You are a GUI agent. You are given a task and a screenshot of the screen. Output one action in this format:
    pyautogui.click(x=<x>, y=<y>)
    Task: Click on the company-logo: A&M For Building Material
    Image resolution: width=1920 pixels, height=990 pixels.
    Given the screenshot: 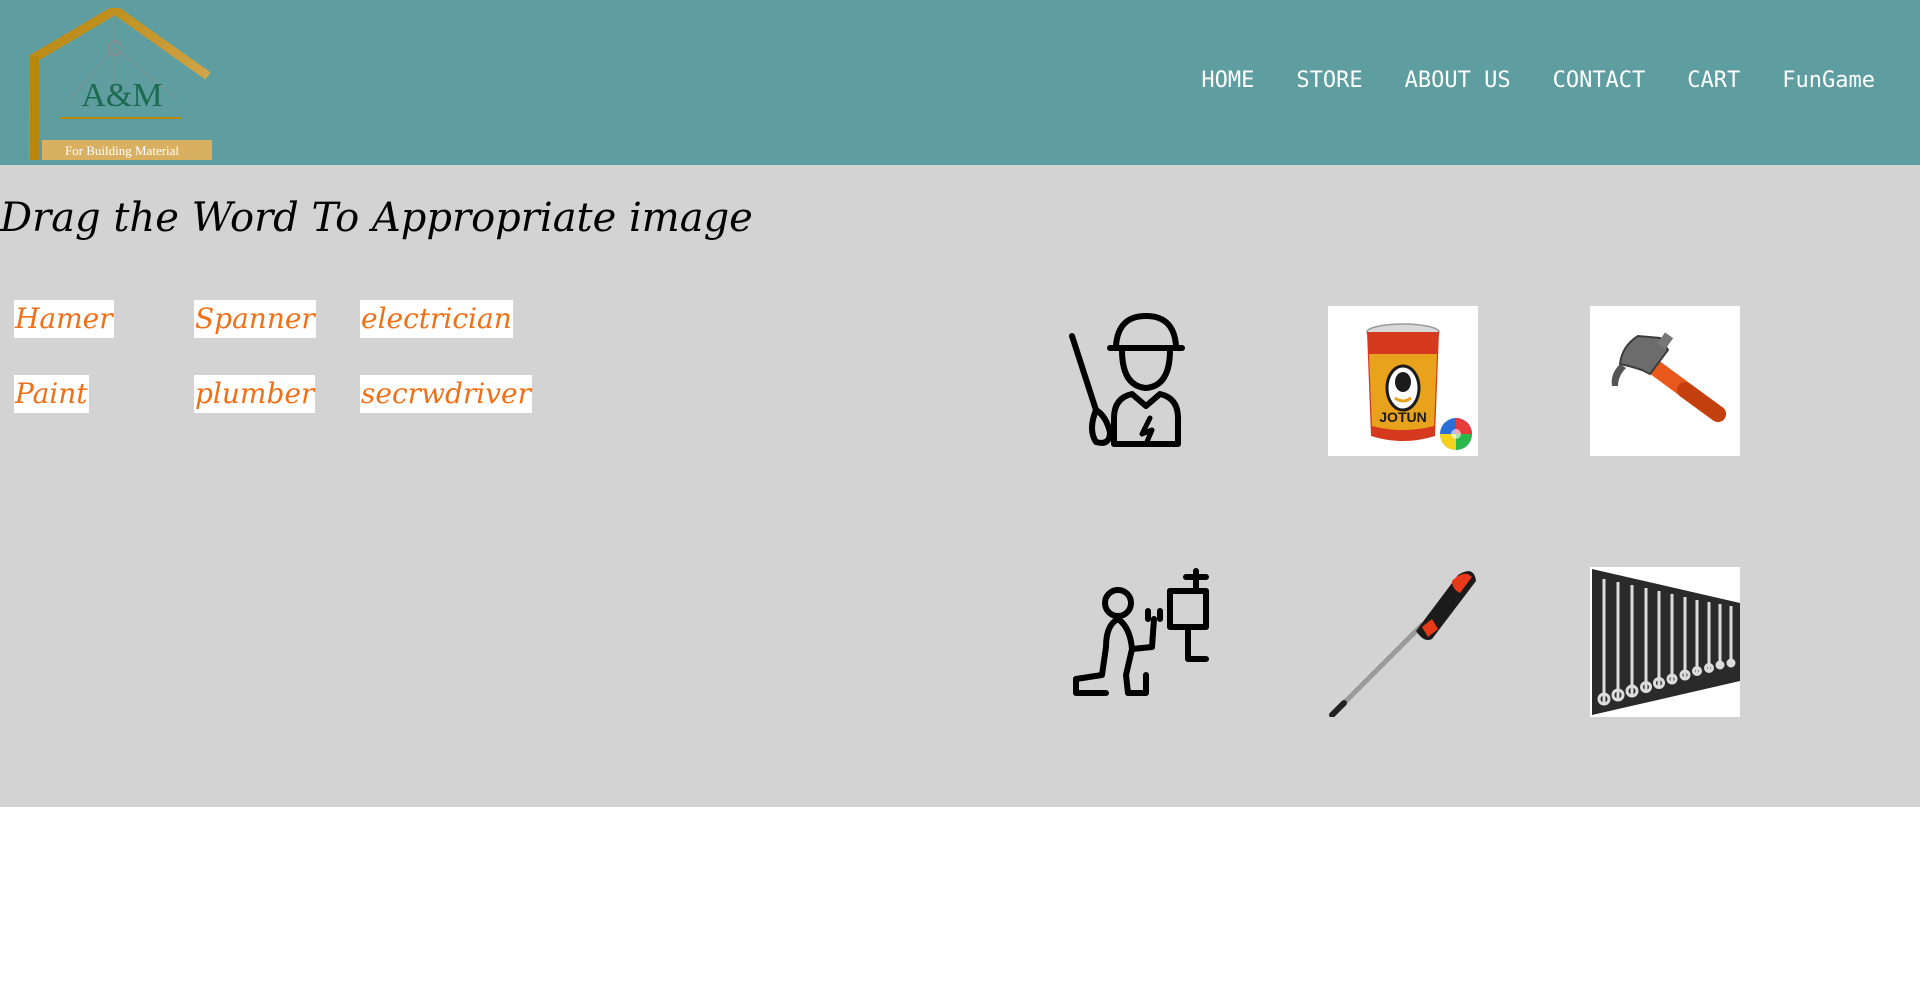 What is the action you would take?
    pyautogui.click(x=120, y=85)
    